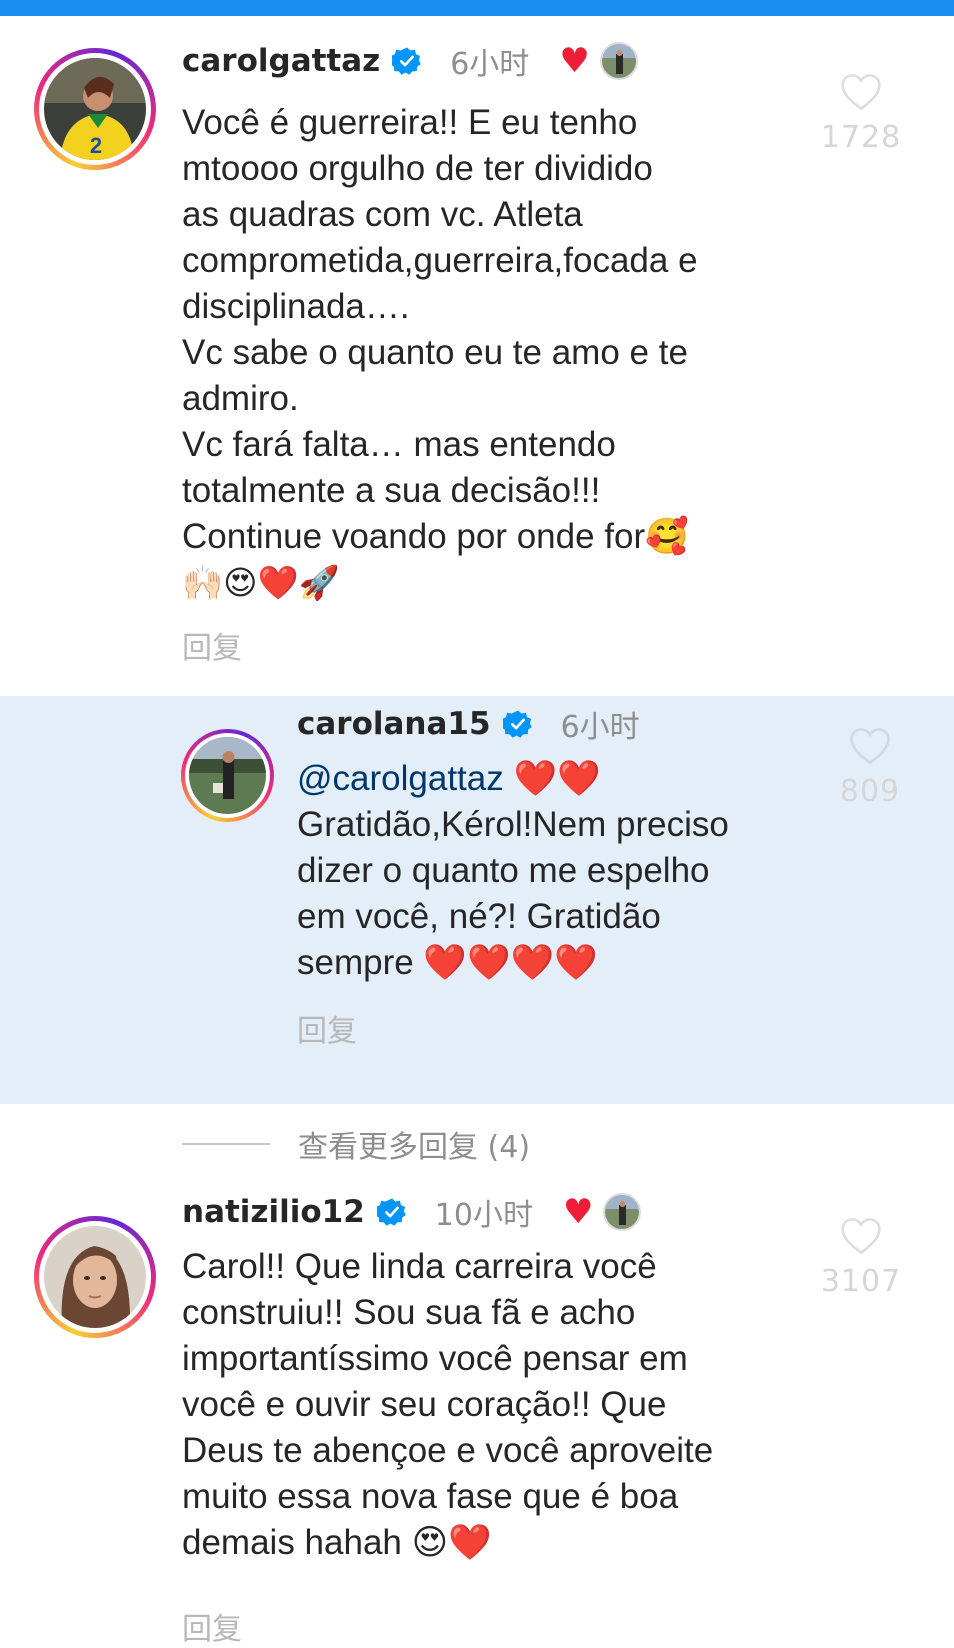 This screenshot has width=954, height=1648. I want to click on comment-line: 🙌🏻😍❤️🚀, so click(261, 582).